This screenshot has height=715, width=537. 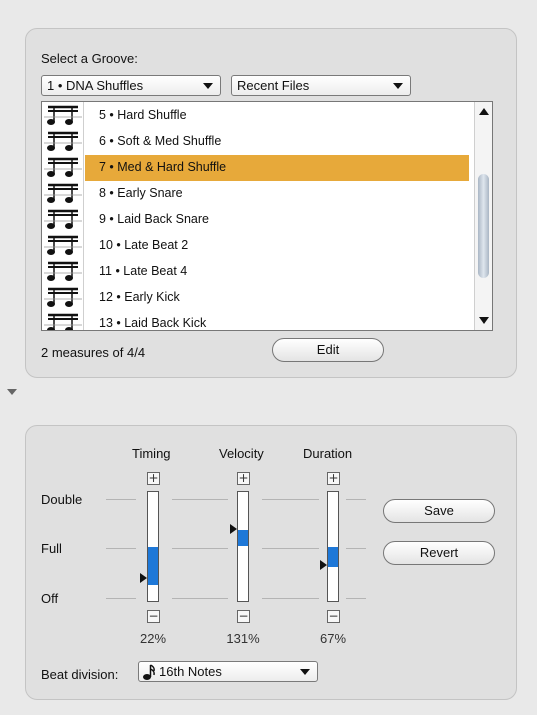 I want to click on edit-button: Edit, so click(x=328, y=350).